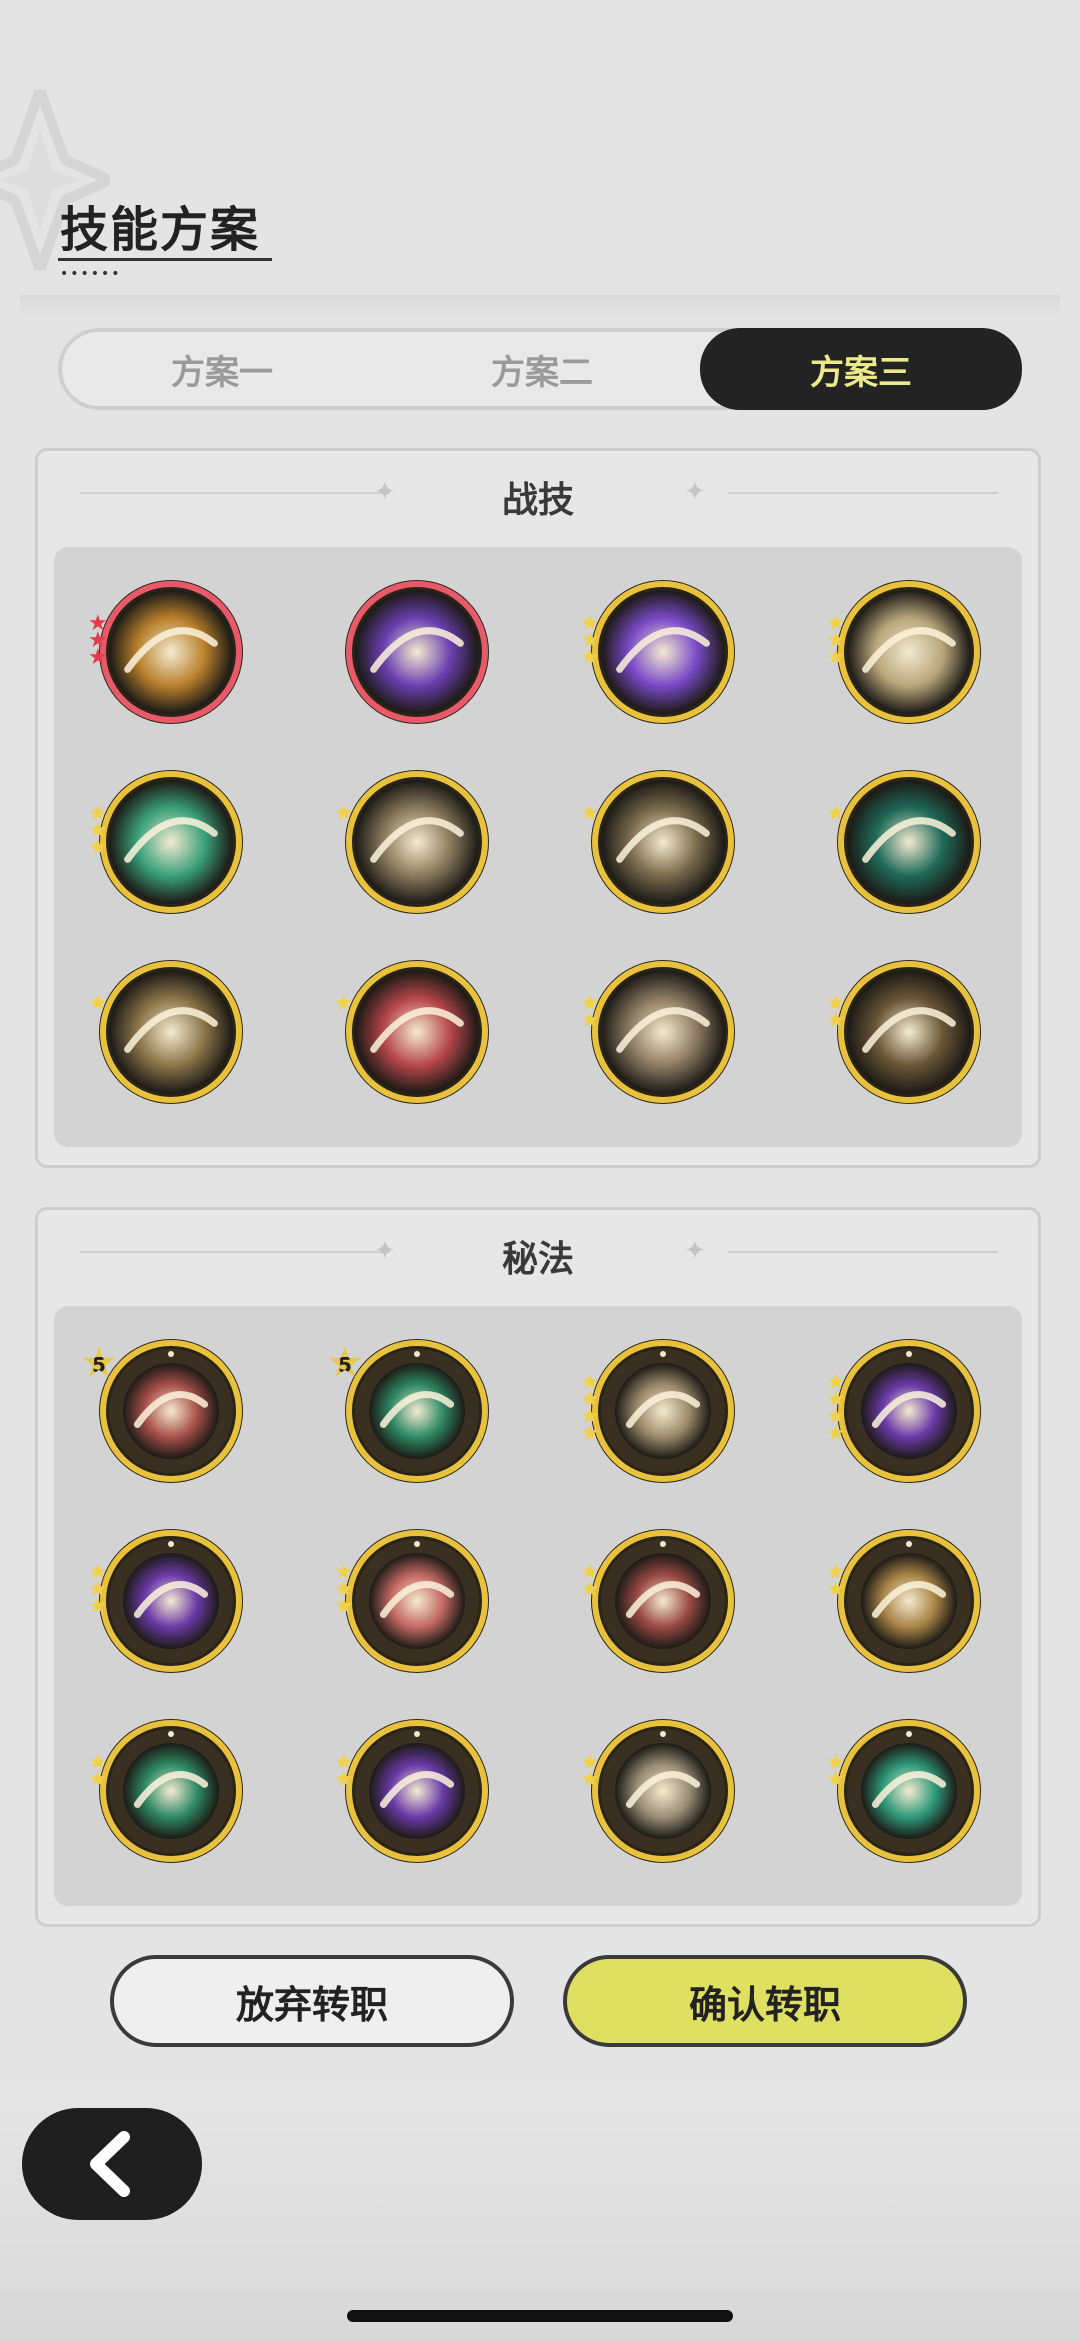 The image size is (1080, 2341). What do you see at coordinates (909, 1601) in the screenshot?
I see `gold-armor-secret-icon` at bounding box center [909, 1601].